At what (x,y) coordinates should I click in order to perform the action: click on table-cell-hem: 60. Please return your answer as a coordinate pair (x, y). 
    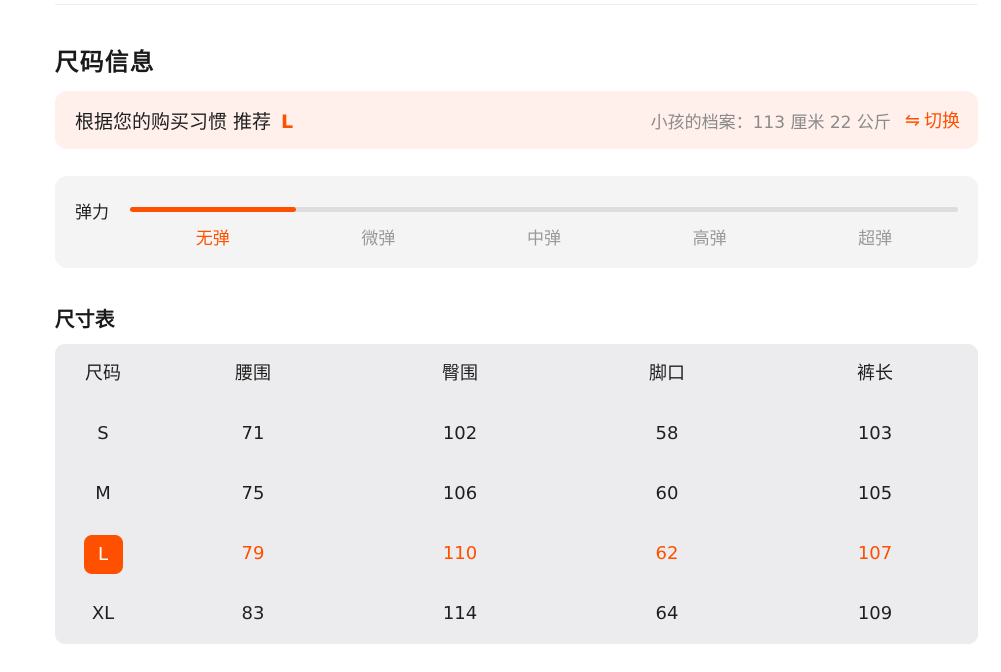
    Looking at the image, I should click on (667, 493).